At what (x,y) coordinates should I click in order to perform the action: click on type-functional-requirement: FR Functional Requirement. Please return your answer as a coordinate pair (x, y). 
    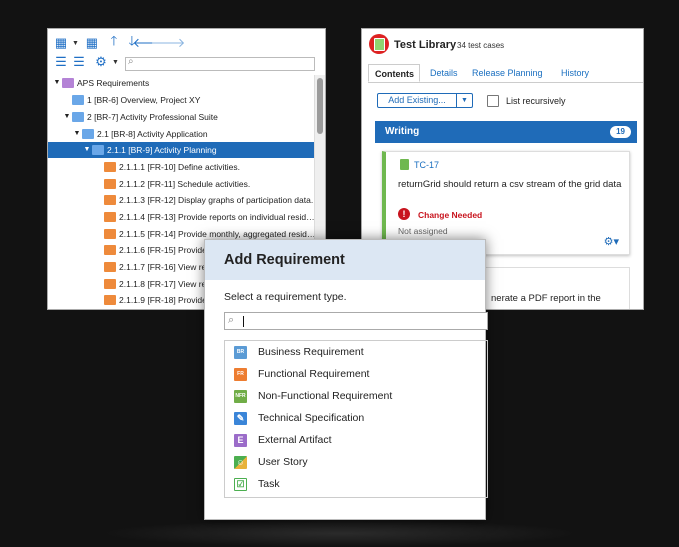
    Looking at the image, I should click on (301, 374).